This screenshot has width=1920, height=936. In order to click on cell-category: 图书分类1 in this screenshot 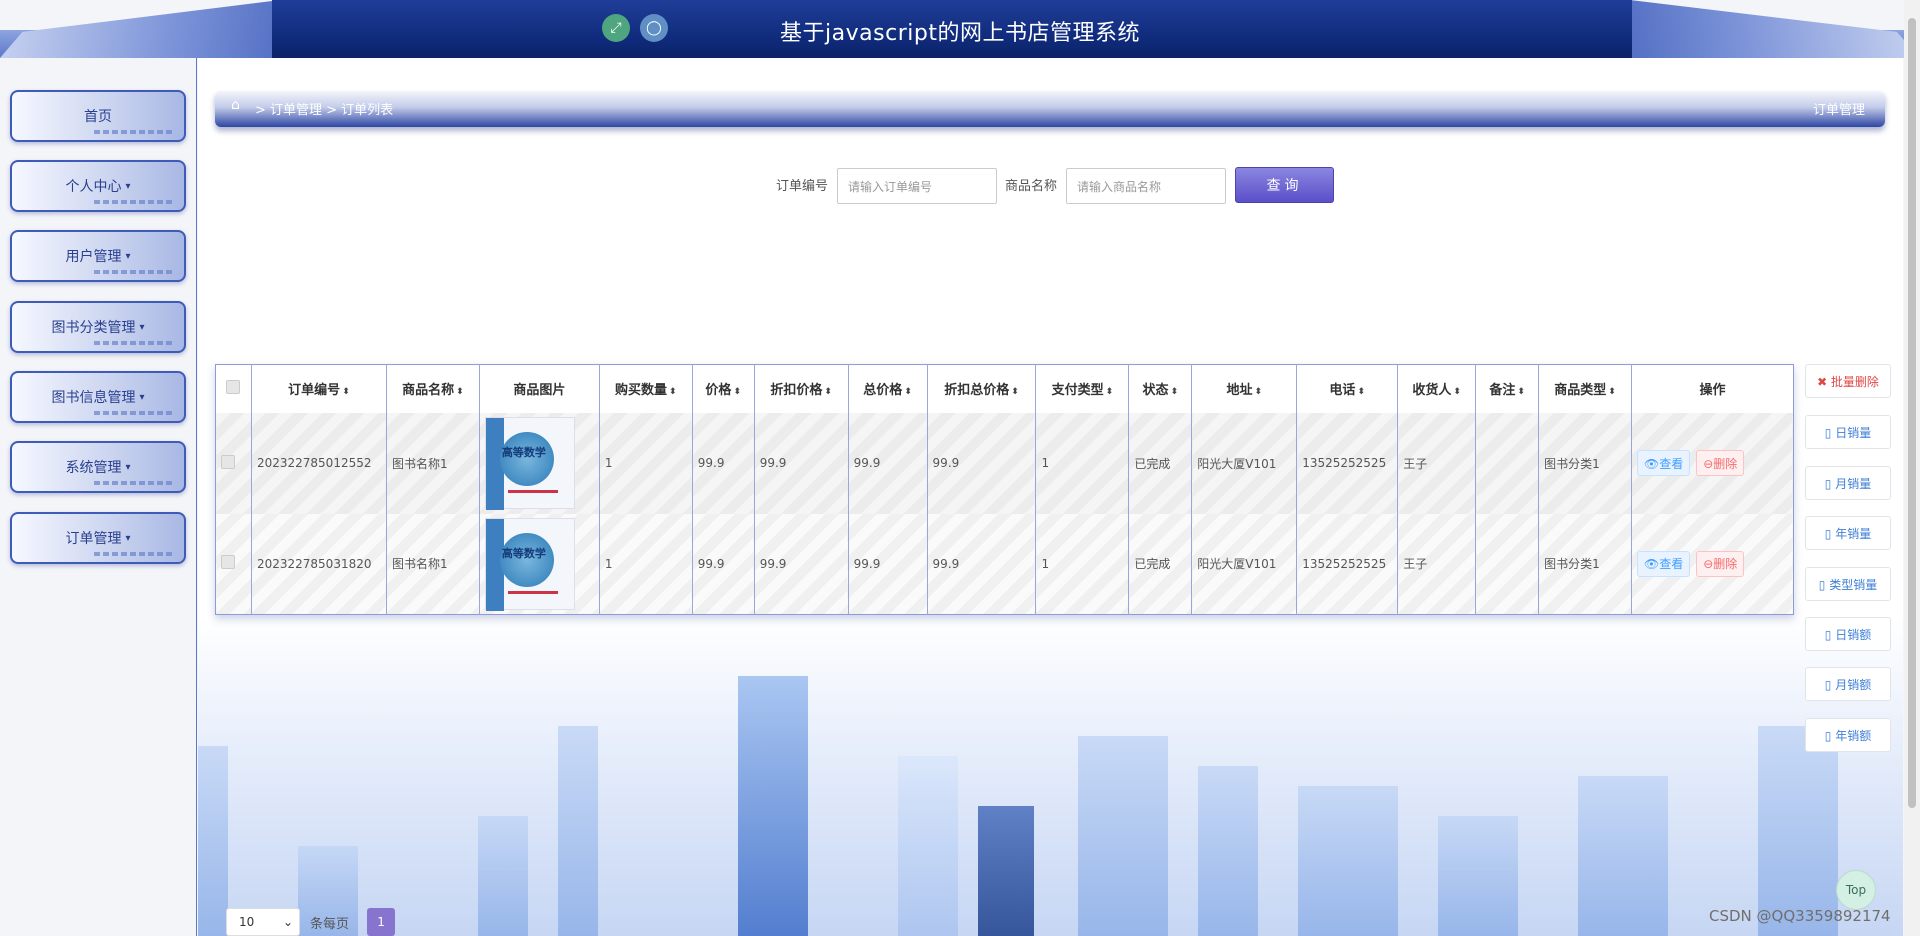, I will do `click(1585, 463)`.